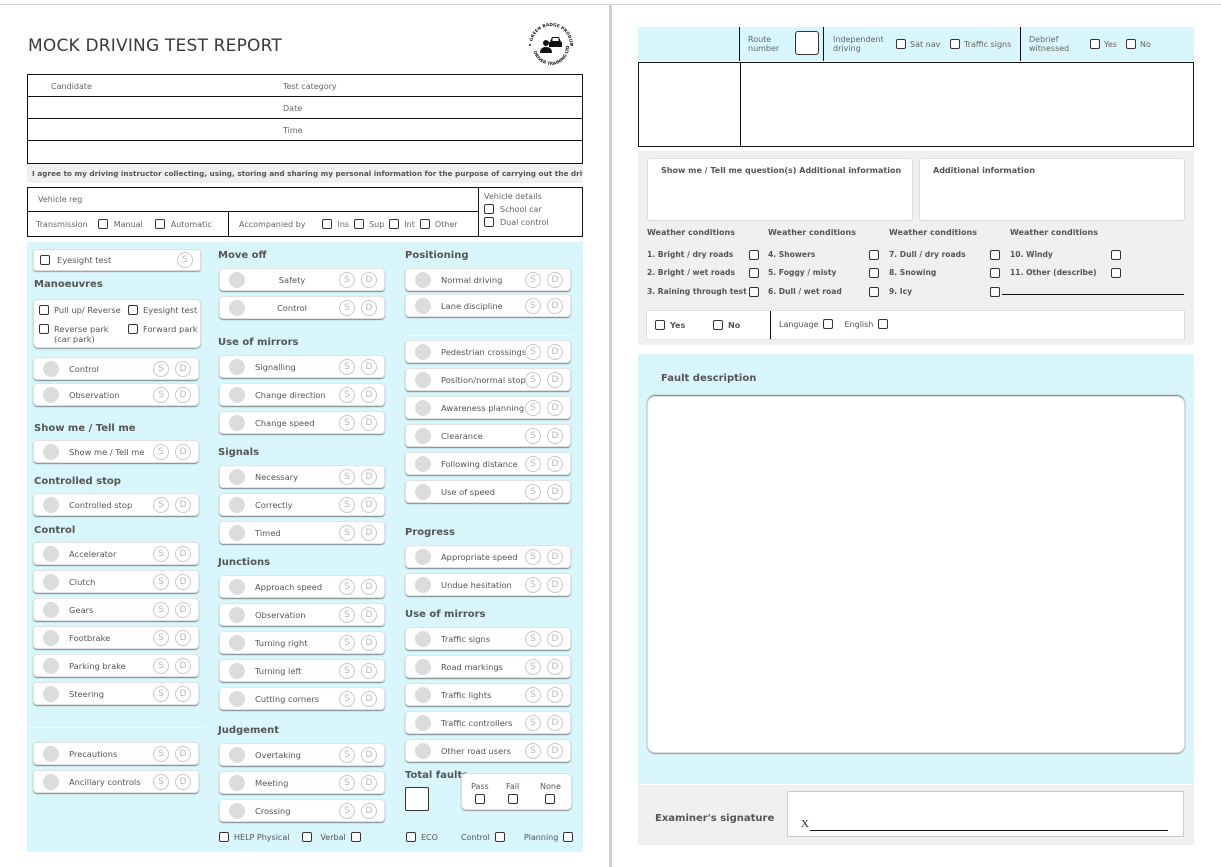 The image size is (1221, 867). What do you see at coordinates (718, 325) in the screenshot?
I see `no-checkbox` at bounding box center [718, 325].